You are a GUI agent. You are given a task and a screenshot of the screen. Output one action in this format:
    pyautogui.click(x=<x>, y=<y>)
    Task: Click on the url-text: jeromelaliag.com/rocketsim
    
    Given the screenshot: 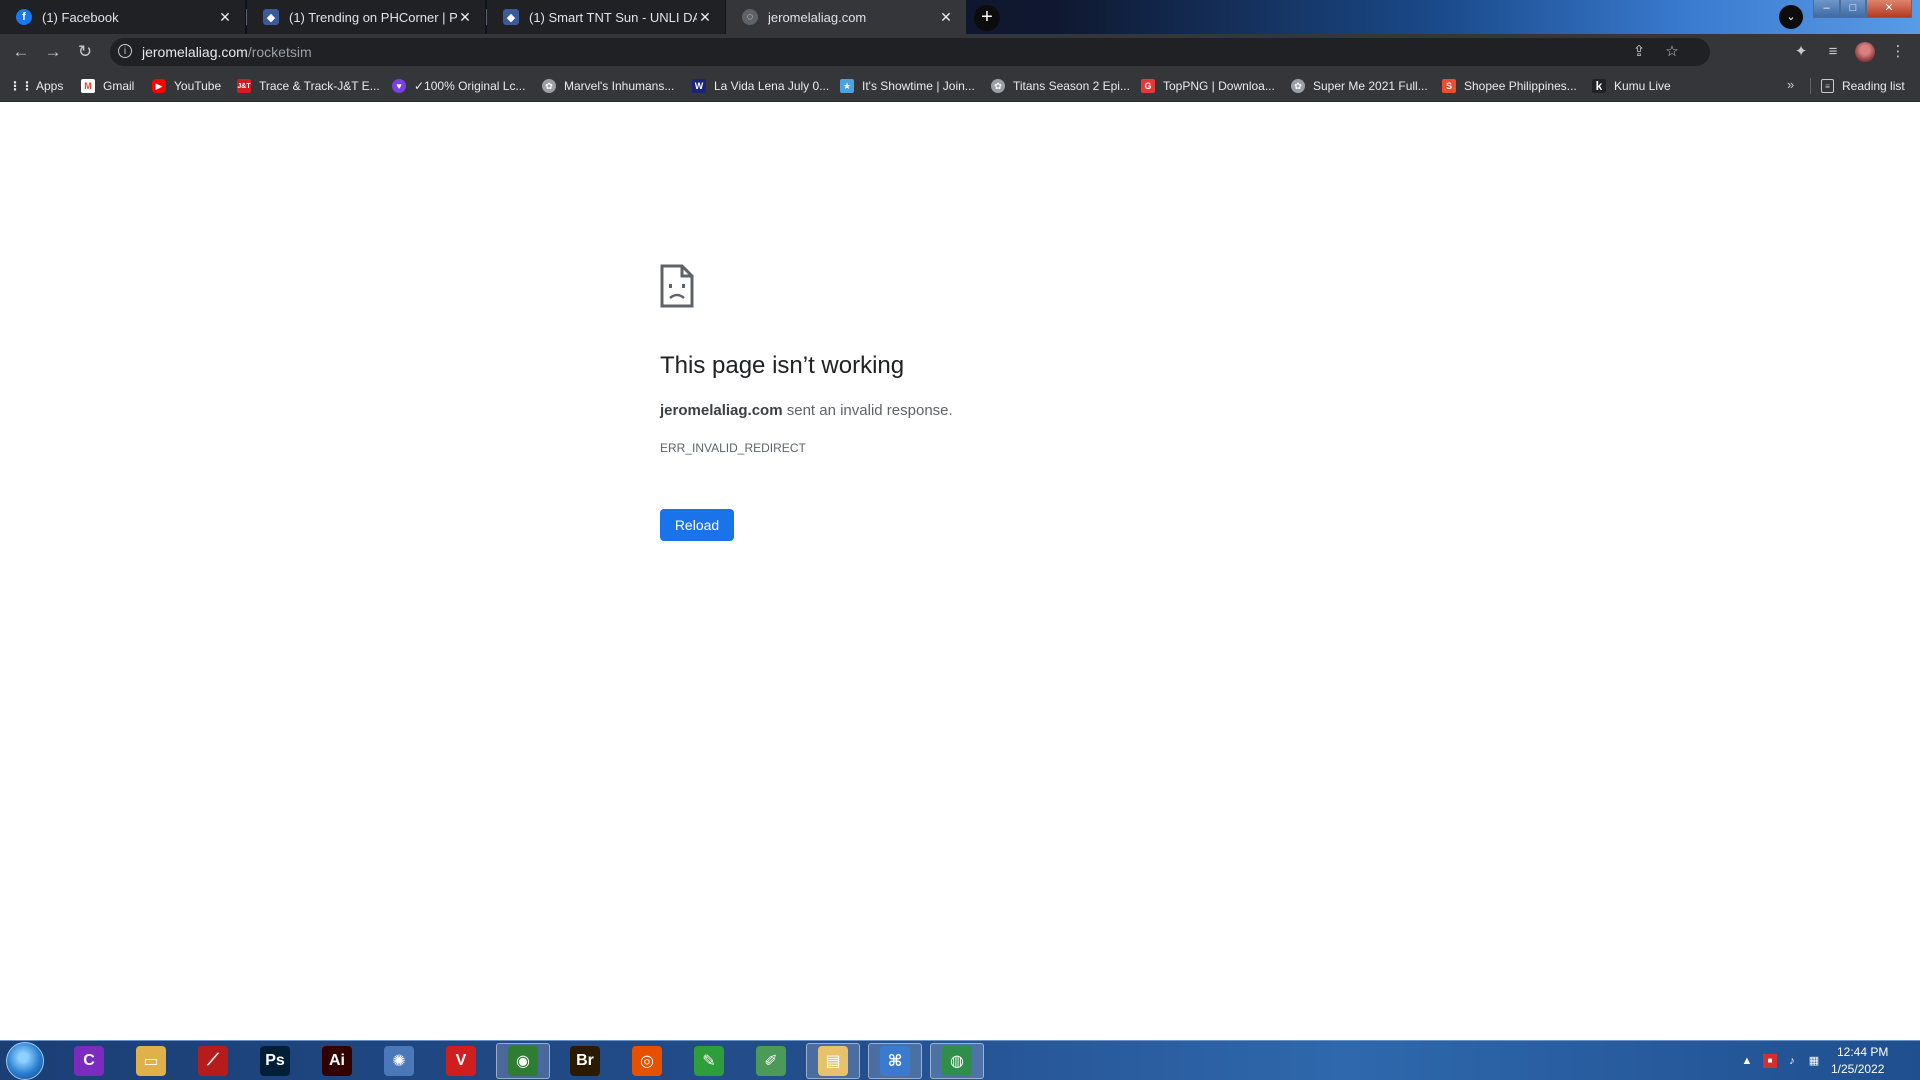 What is the action you would take?
    pyautogui.click(x=227, y=52)
    